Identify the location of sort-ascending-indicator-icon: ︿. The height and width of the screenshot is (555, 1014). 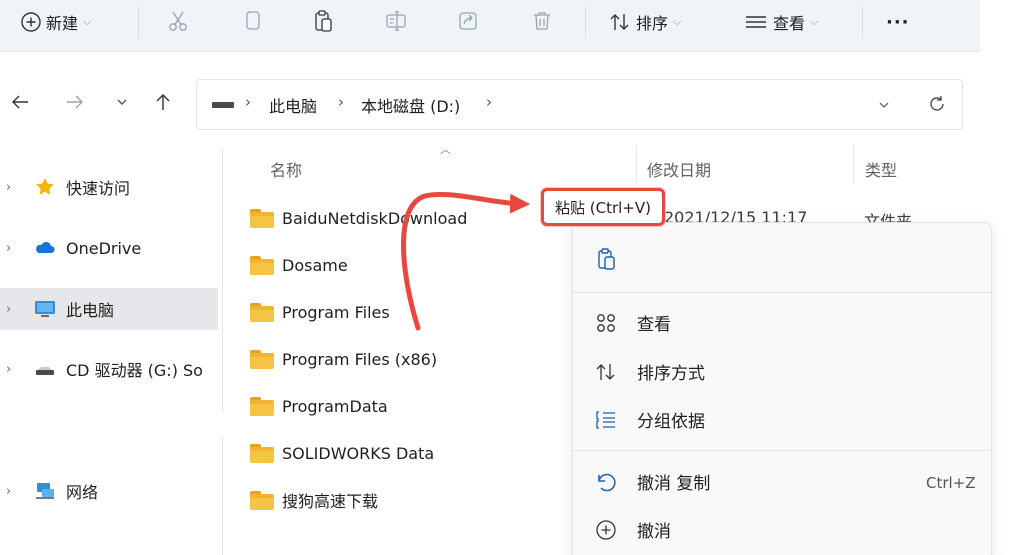
(445, 149).